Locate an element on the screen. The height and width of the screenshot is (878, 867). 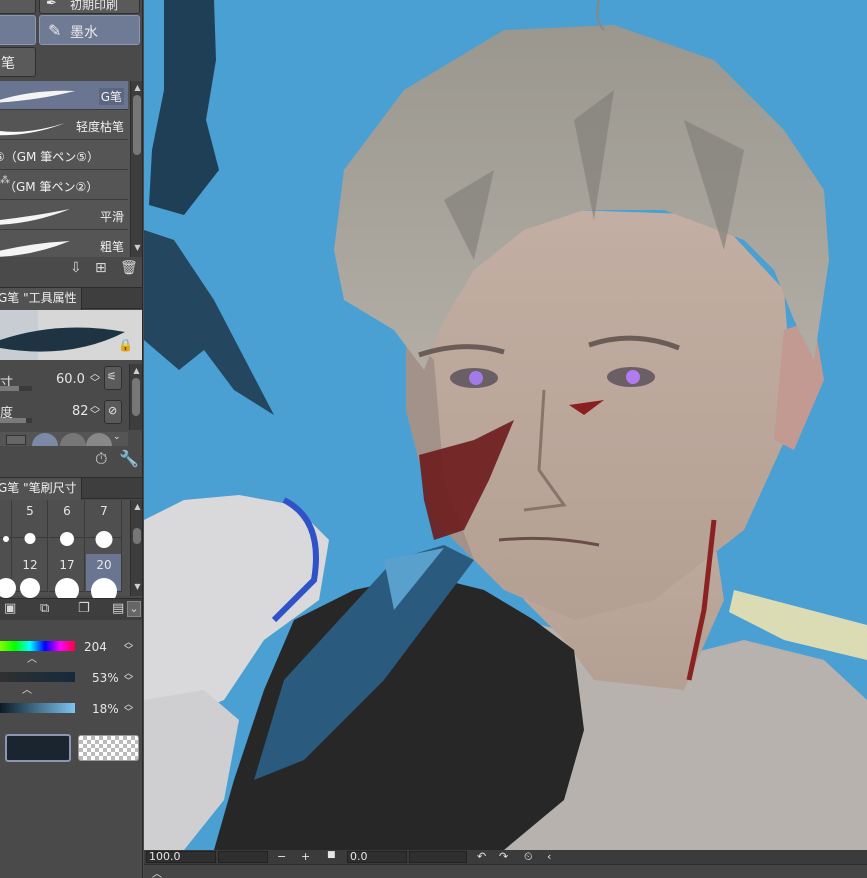
timer-icon: ⏱ is located at coordinates (101, 459).